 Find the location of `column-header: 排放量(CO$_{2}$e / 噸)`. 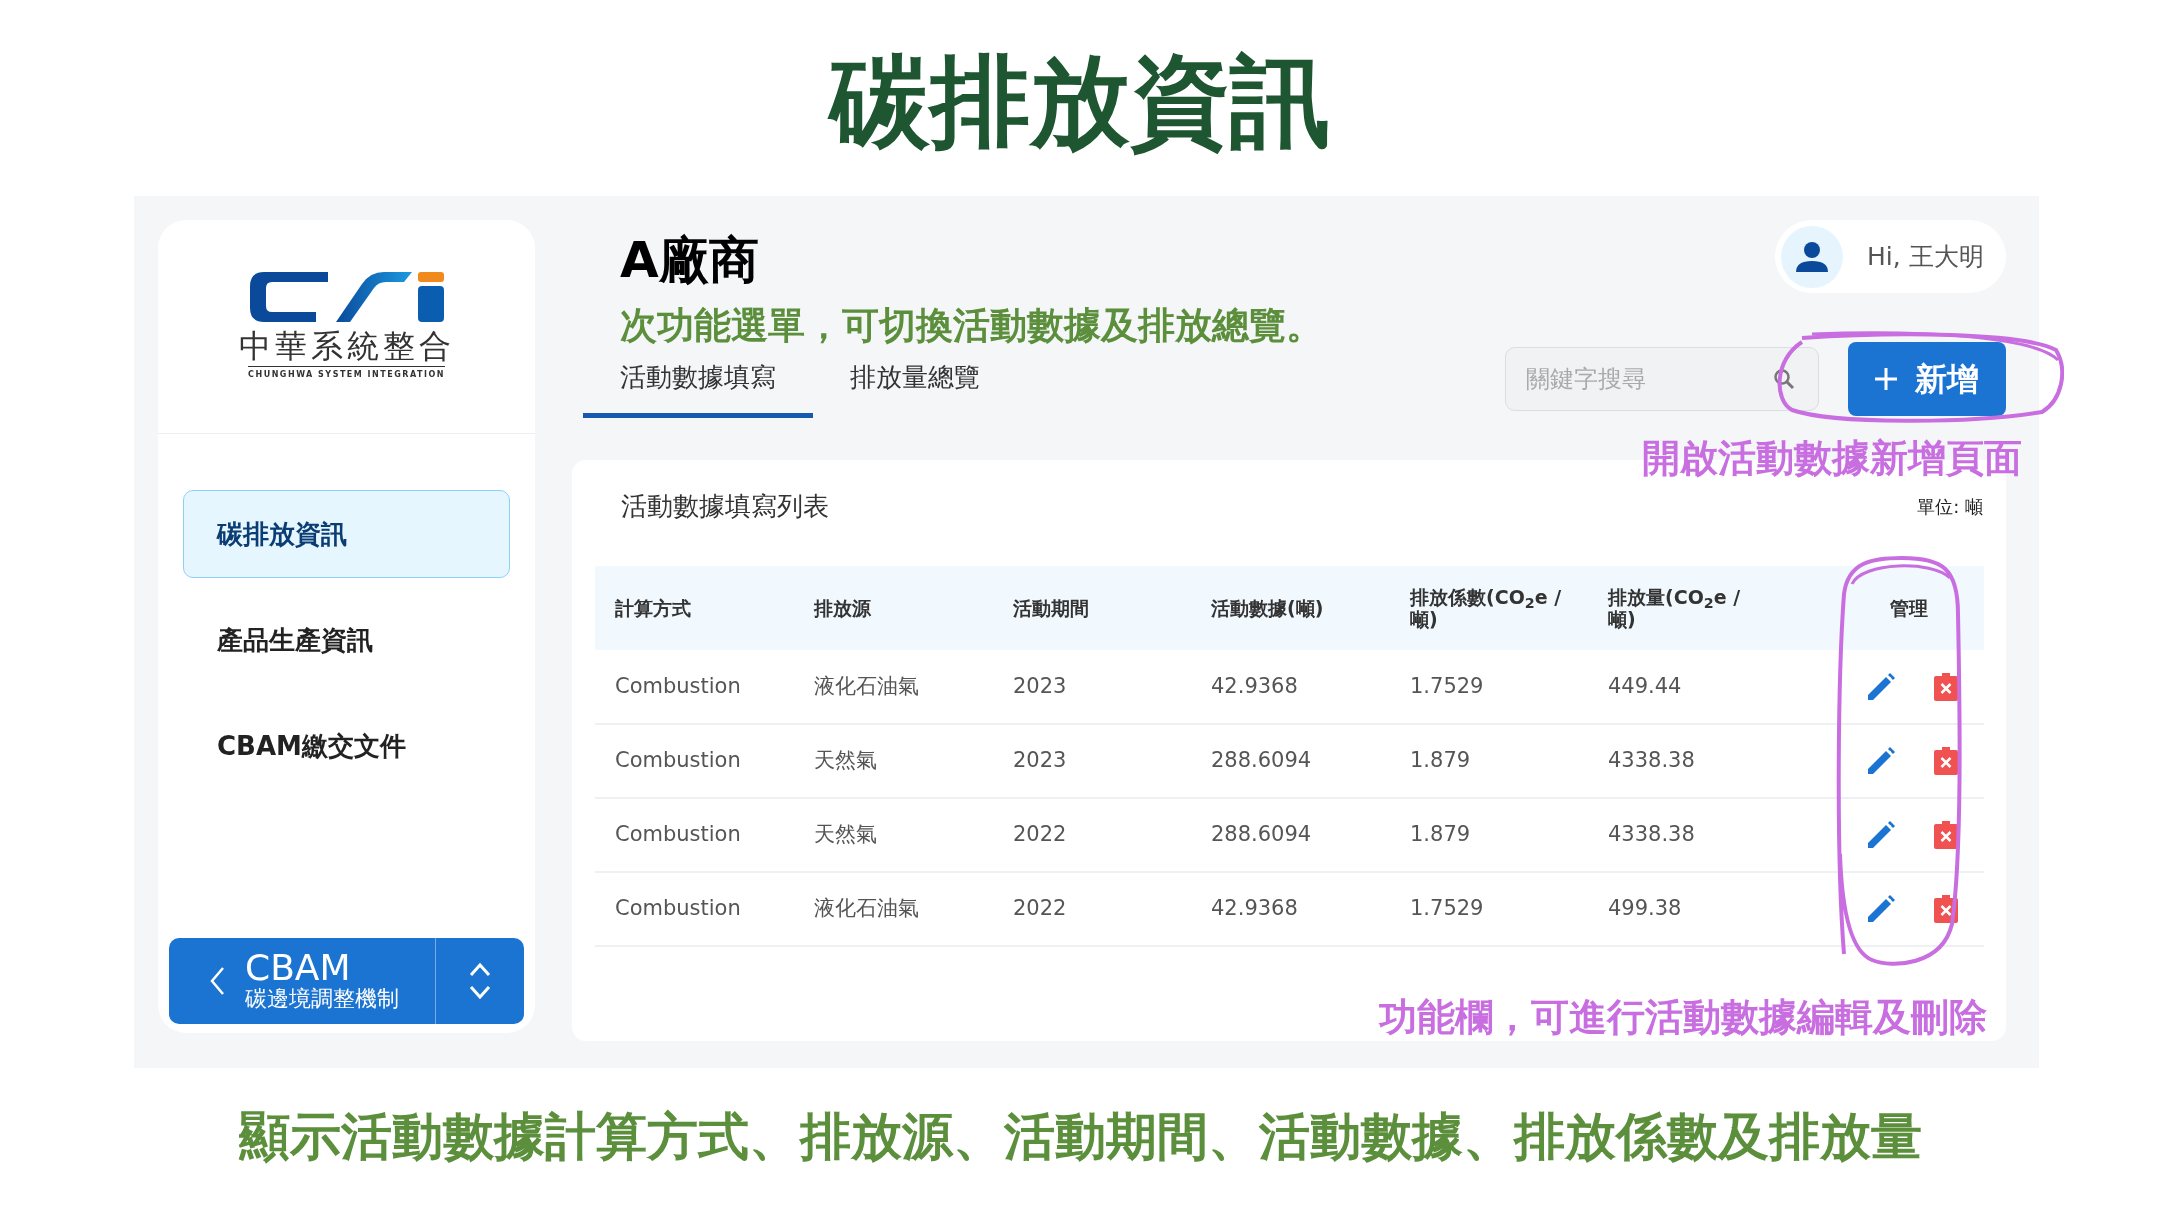

column-header: 排放量(CO$_{2}$e / 噸) is located at coordinates (1675, 608).